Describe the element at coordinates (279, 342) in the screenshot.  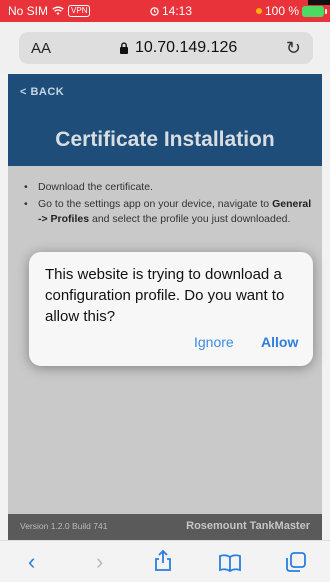
I see `allow-button: Allow` at that location.